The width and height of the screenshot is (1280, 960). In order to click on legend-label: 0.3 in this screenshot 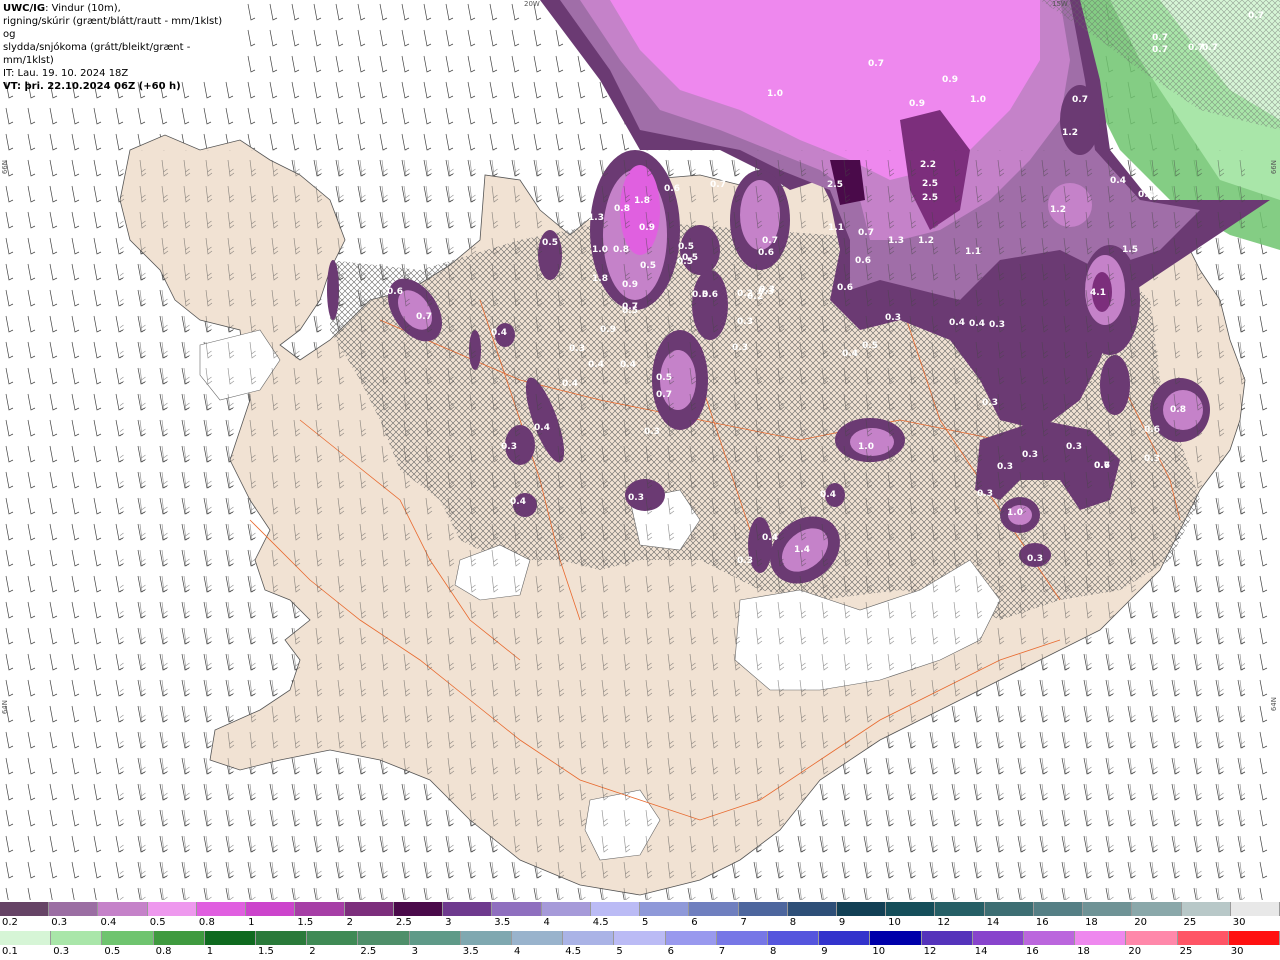, I will do `click(61, 951)`.